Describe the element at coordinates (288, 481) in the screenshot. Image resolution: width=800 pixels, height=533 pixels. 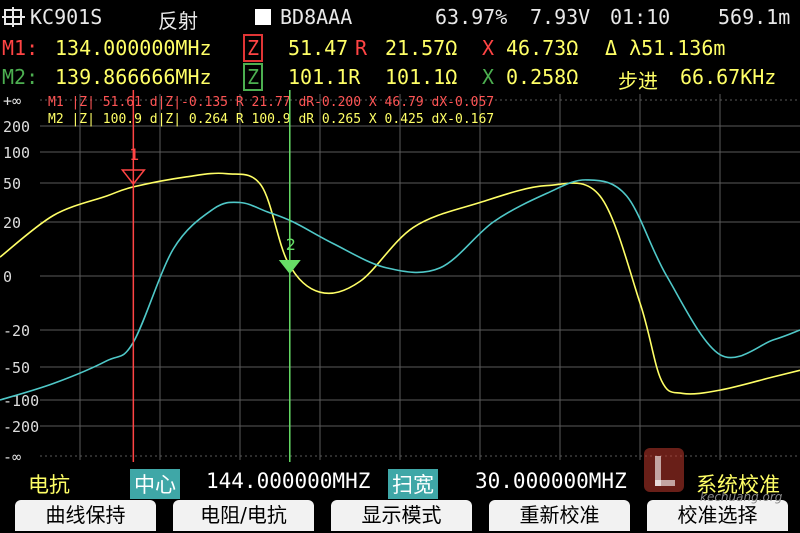
I see `center-frequency: 144.000000MHZ` at that location.